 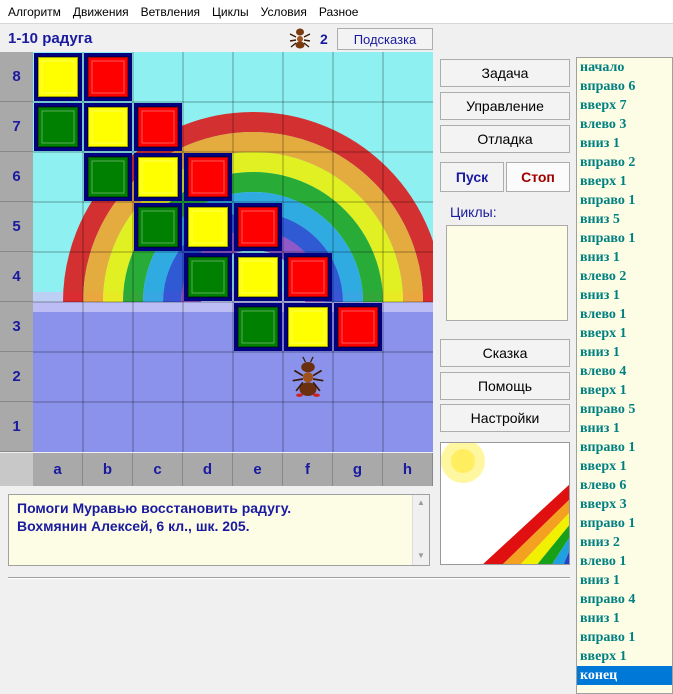 What do you see at coordinates (16, 127) in the screenshot?
I see `rank-label: 7` at bounding box center [16, 127].